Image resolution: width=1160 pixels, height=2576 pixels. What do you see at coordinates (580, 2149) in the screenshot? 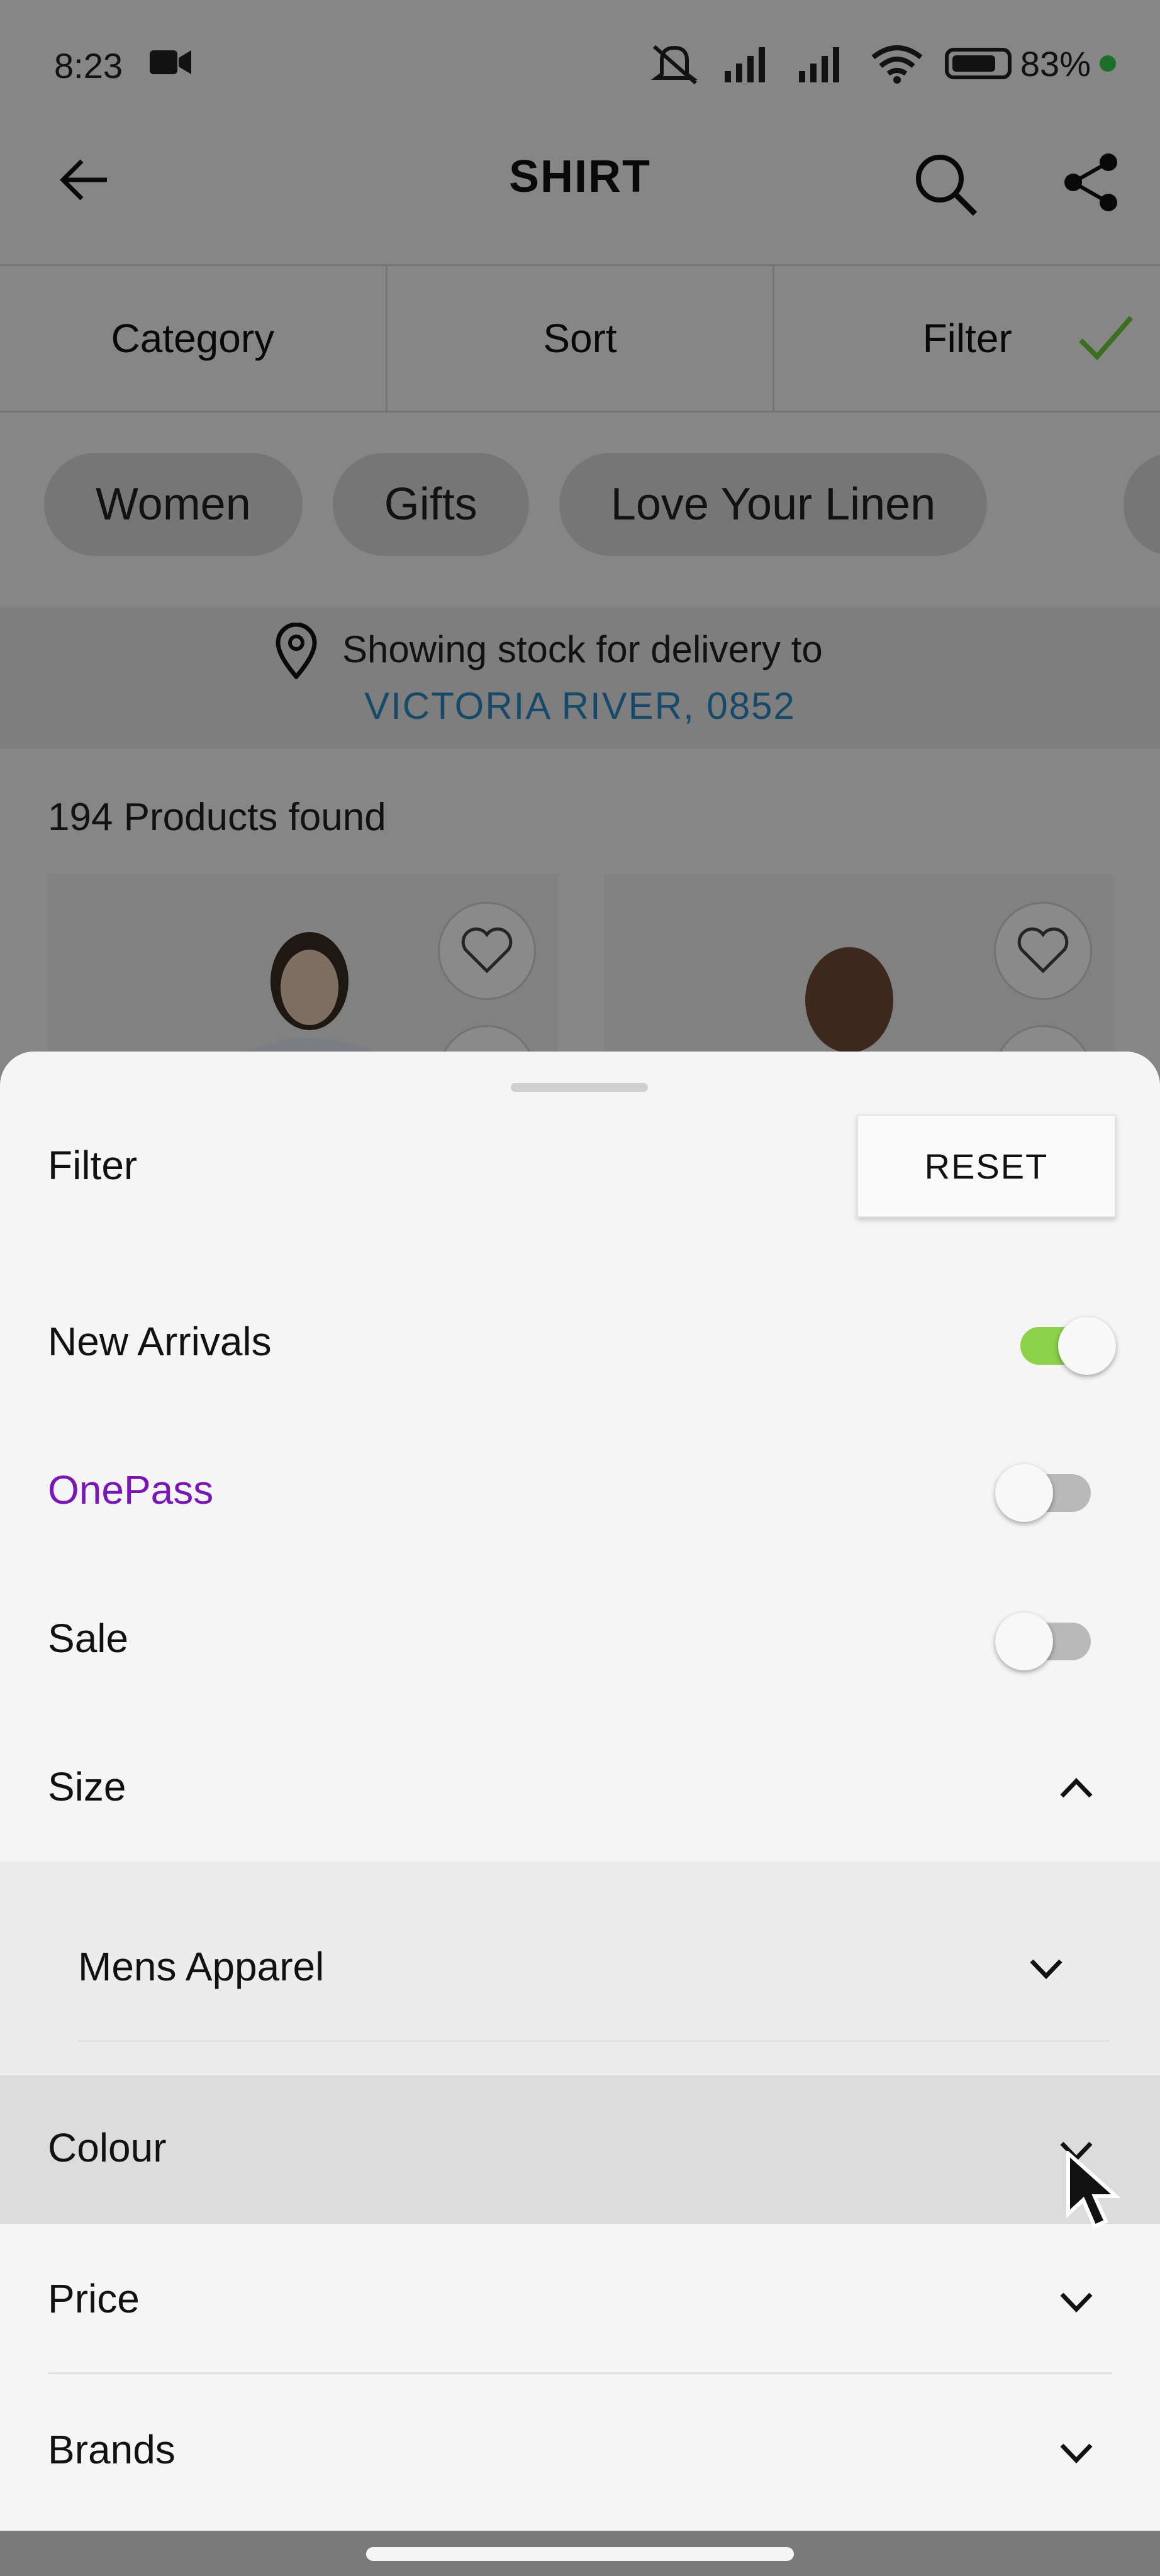
I see `colour-section-row` at bounding box center [580, 2149].